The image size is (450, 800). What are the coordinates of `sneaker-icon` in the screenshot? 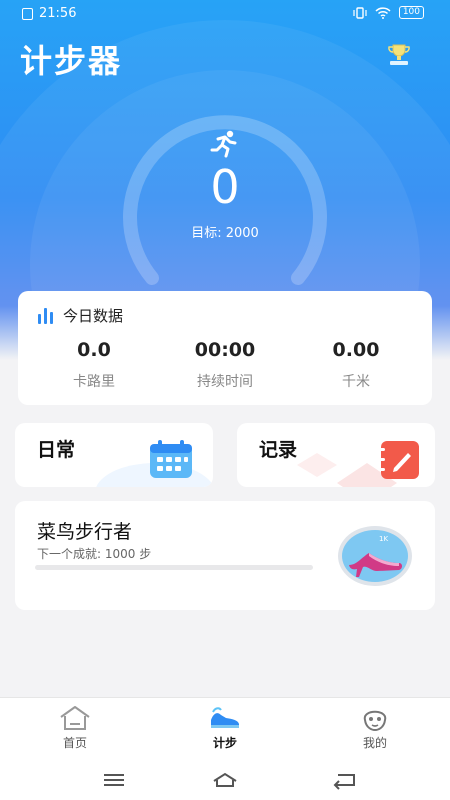 It's located at (225, 717).